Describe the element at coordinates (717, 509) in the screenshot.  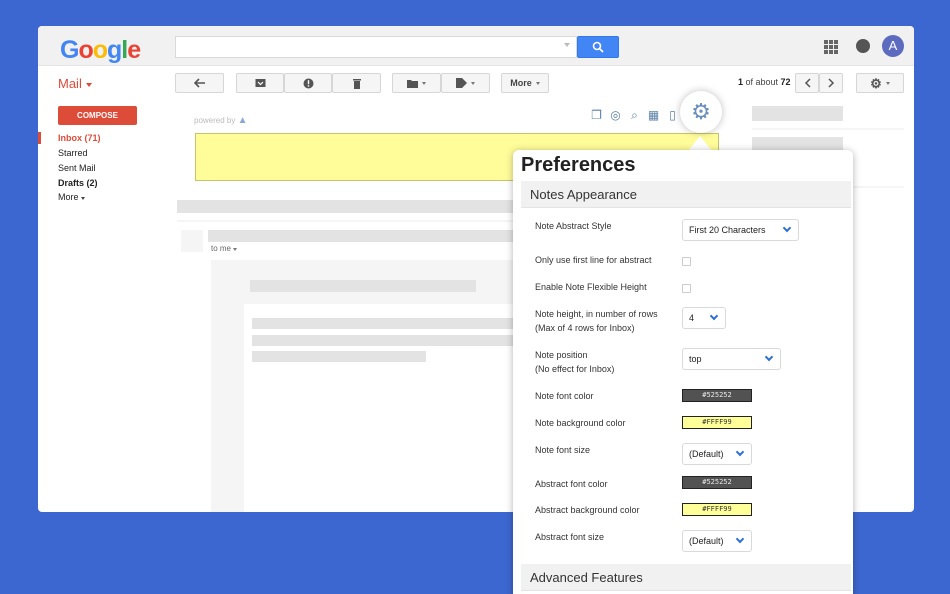
I see `abstract-bg-color-swatch: #FFFF99` at that location.